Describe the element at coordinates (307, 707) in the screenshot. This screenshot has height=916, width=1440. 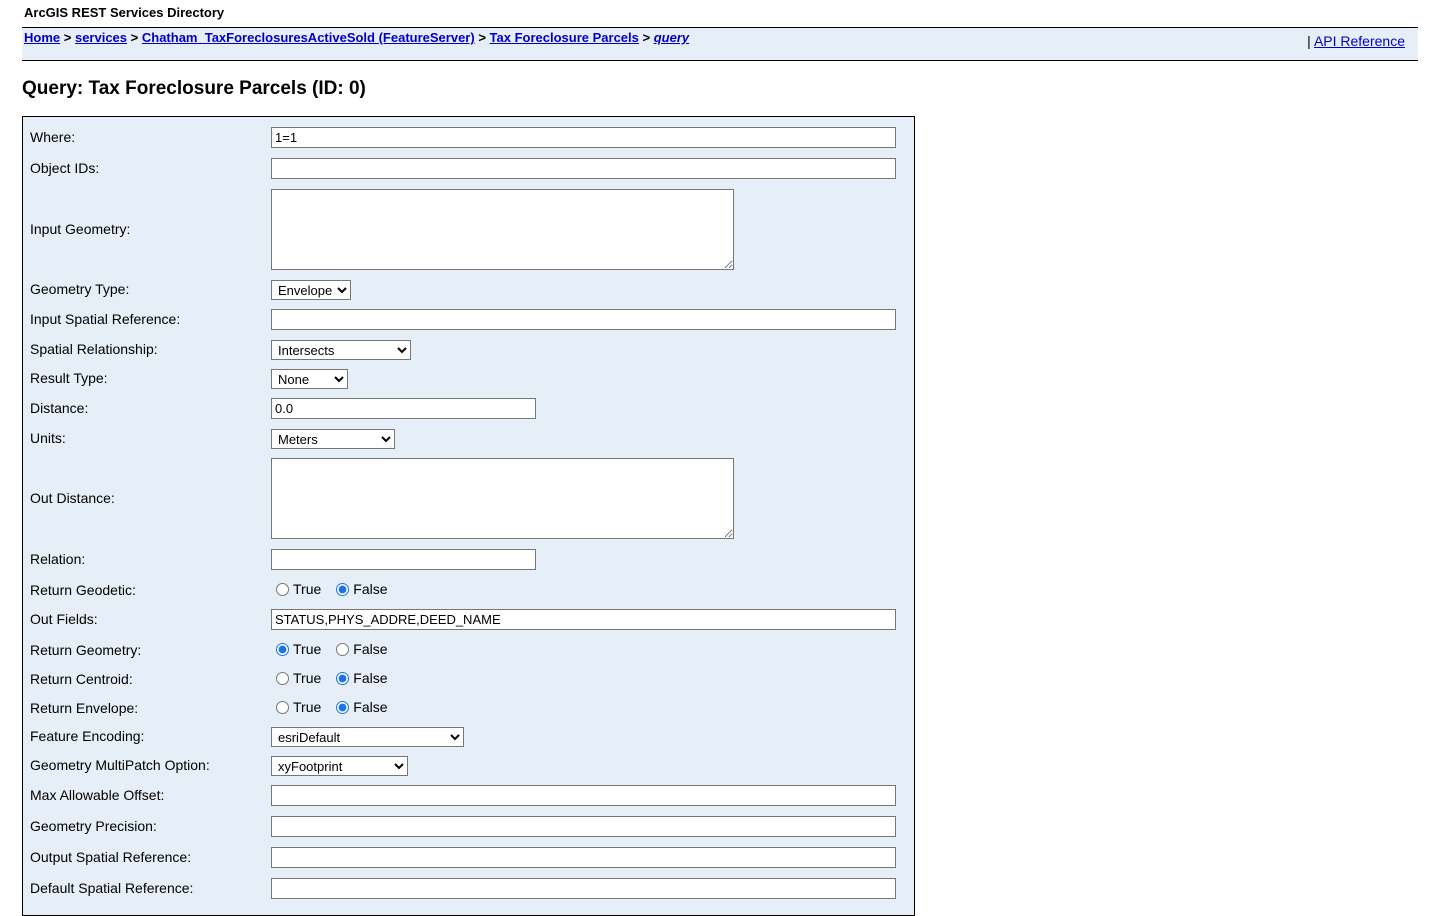
I see `return-envelope-true-label: True` at that location.